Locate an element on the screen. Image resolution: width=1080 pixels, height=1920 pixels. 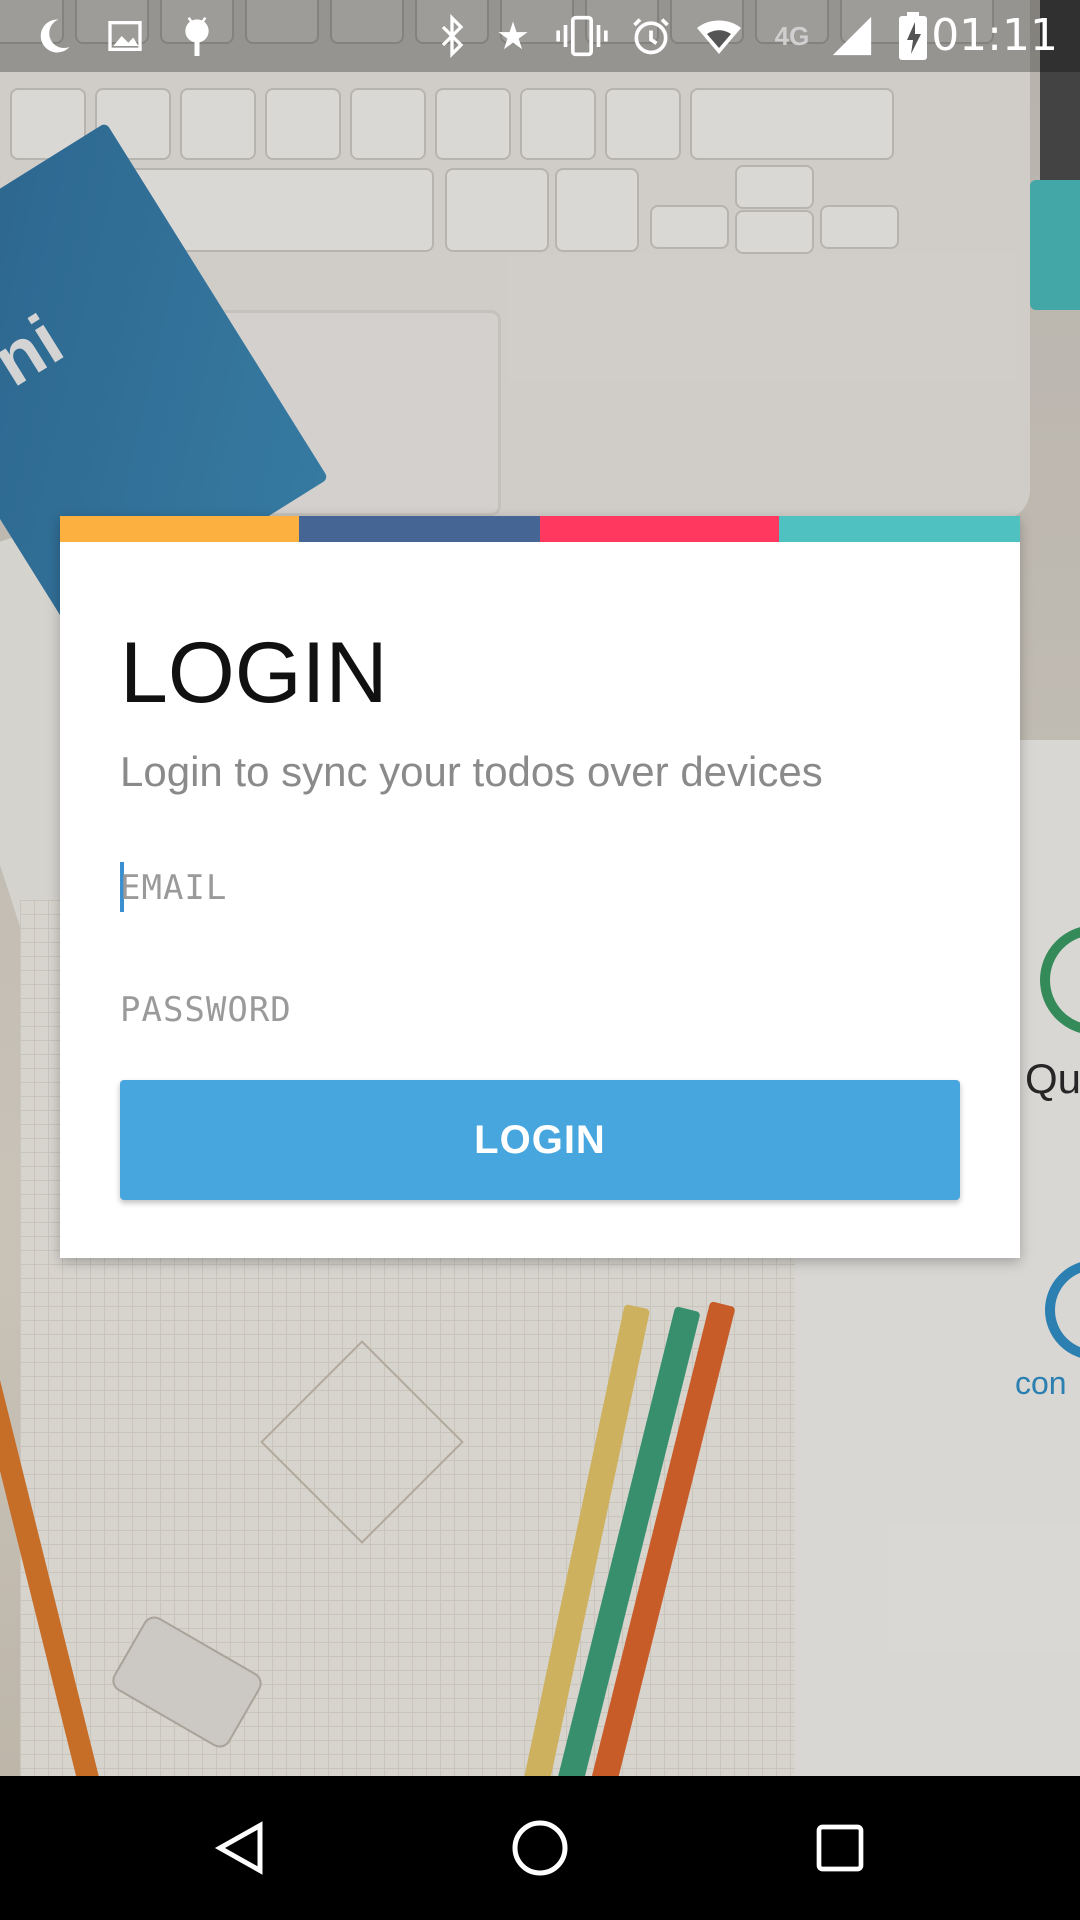
dialog-title: LOGIN is located at coordinates (254, 673).